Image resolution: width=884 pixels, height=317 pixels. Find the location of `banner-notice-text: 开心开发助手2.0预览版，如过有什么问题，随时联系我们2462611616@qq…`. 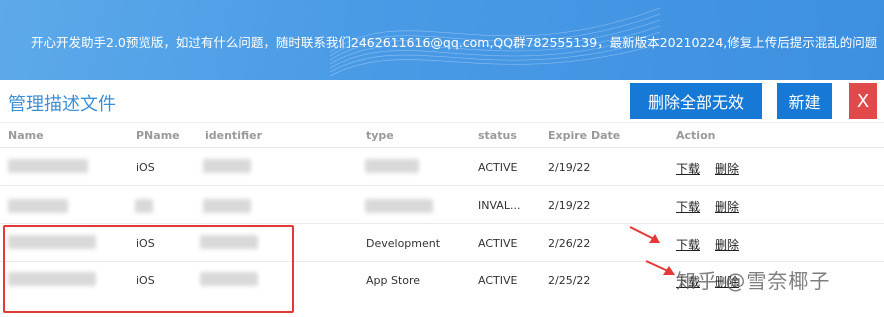

banner-notice-text: 开心开发助手2.0预览版，如过有什么问题，随时联系我们2462611616@qq… is located at coordinates (454, 42).